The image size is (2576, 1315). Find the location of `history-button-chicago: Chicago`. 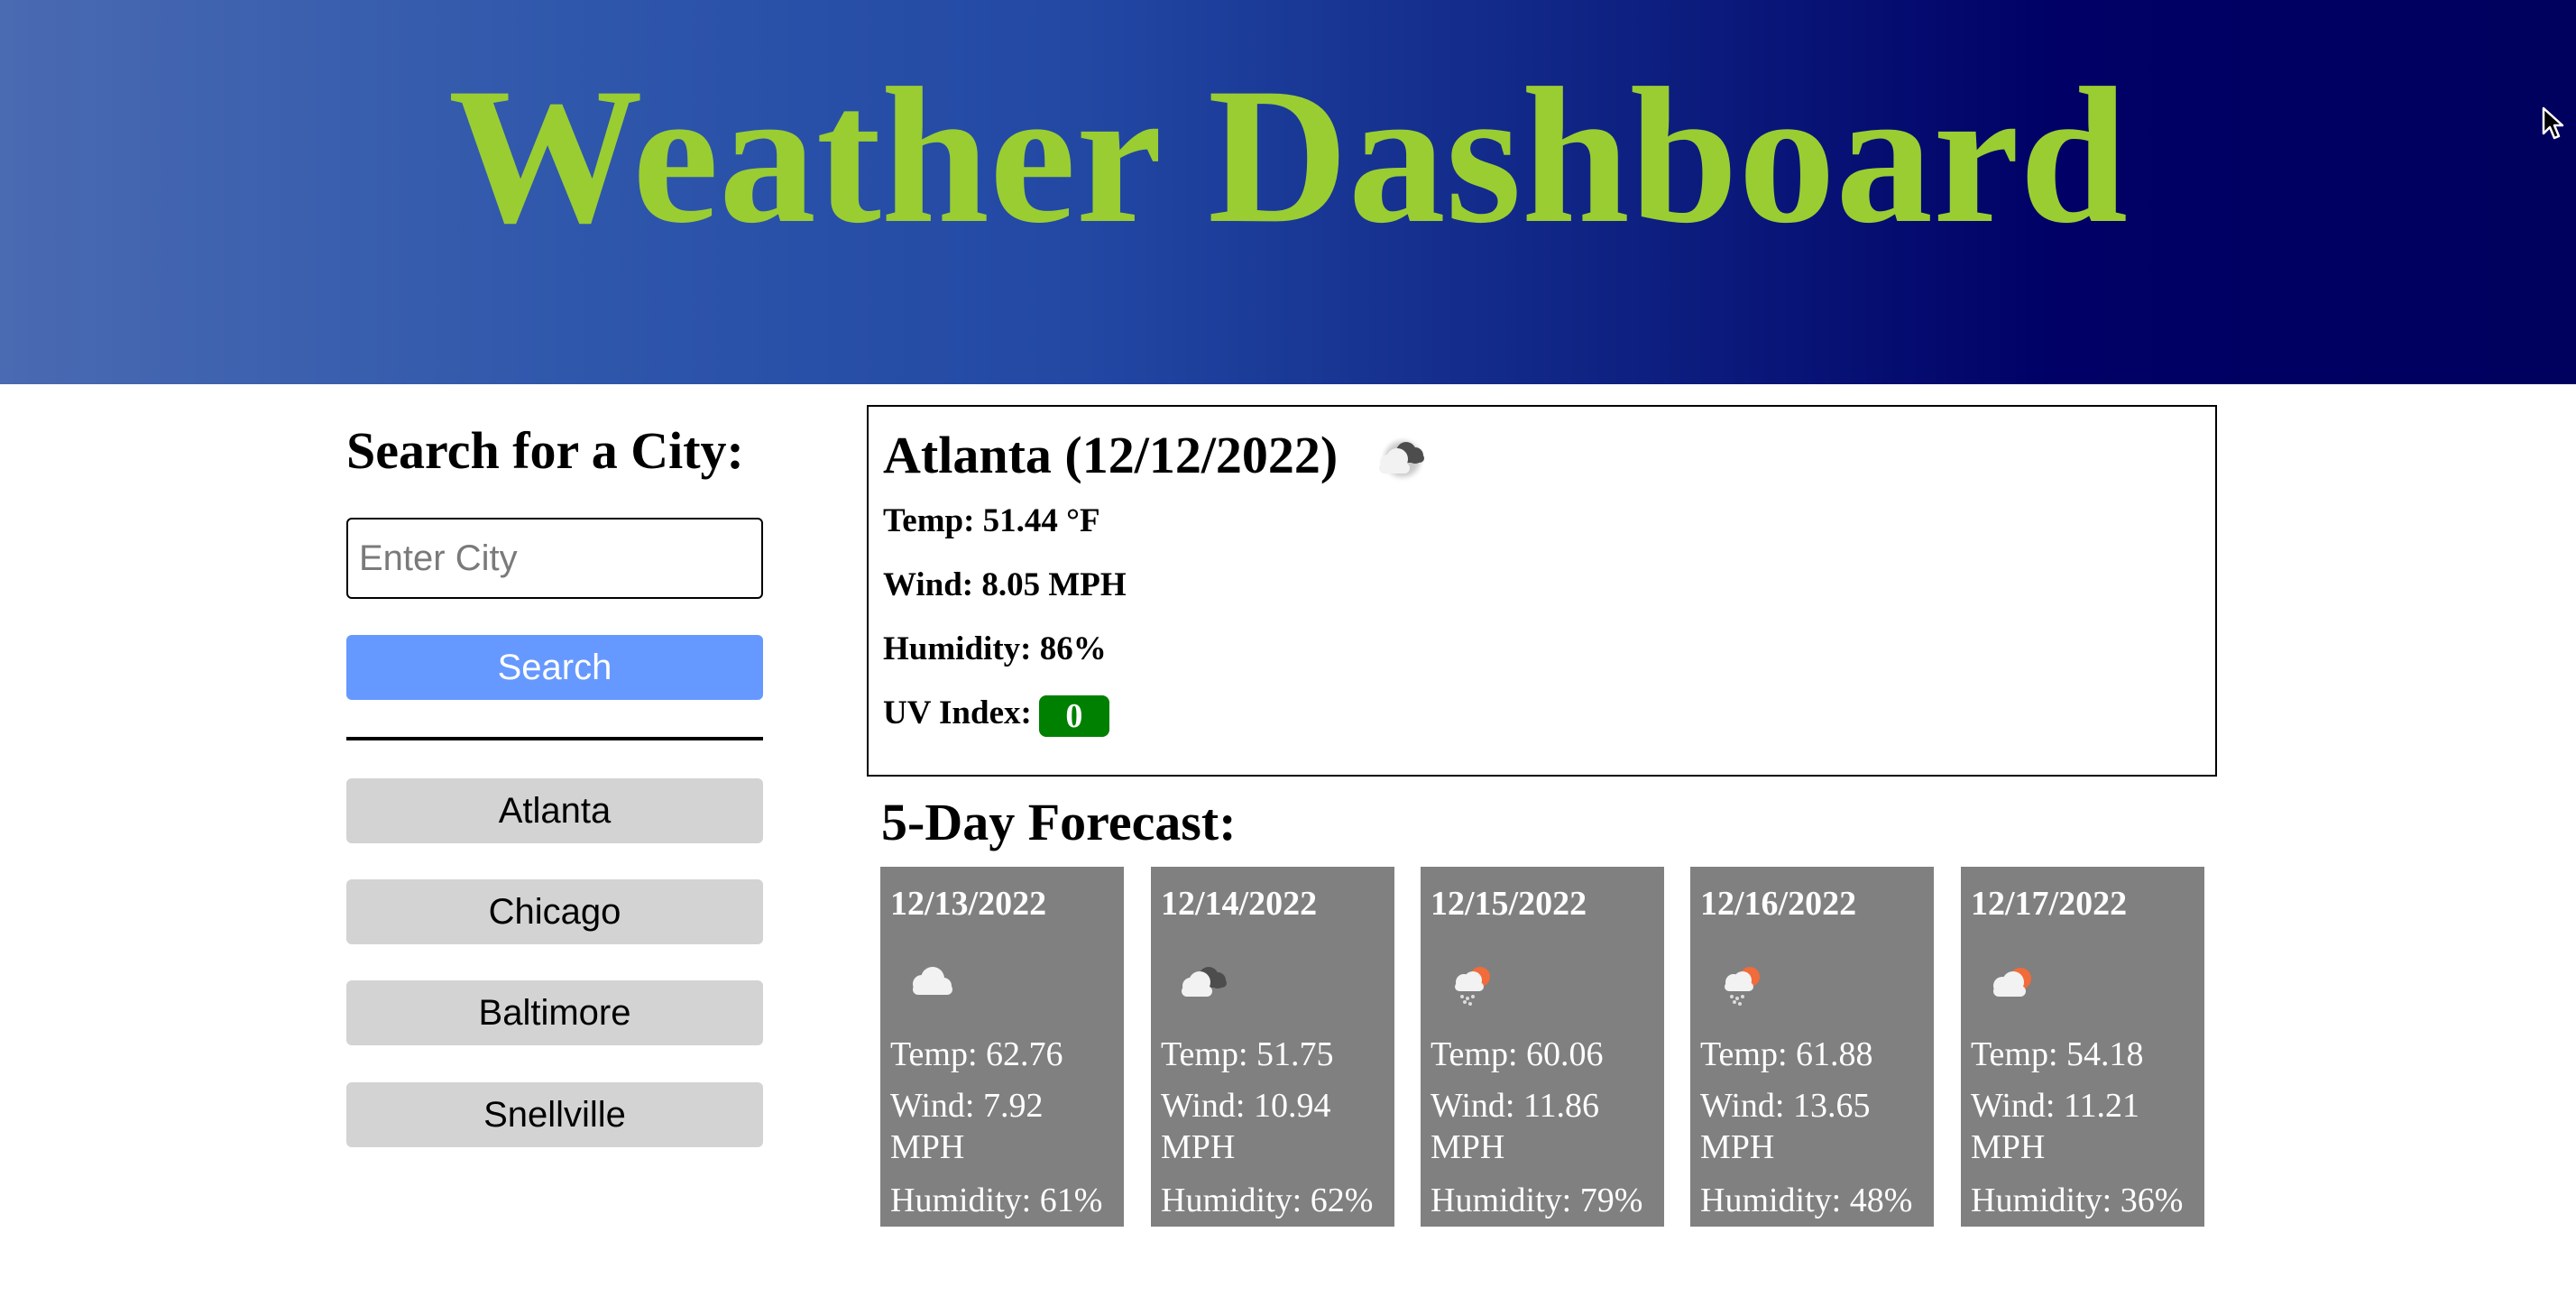

history-button-chicago: Chicago is located at coordinates (554, 911).